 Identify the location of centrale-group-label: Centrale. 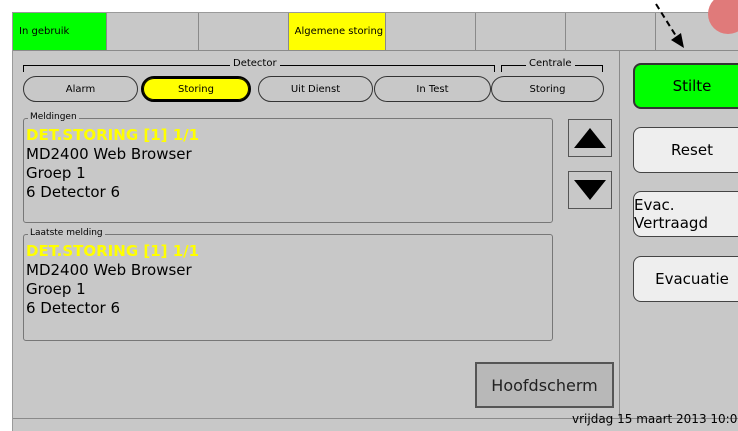
(550, 63).